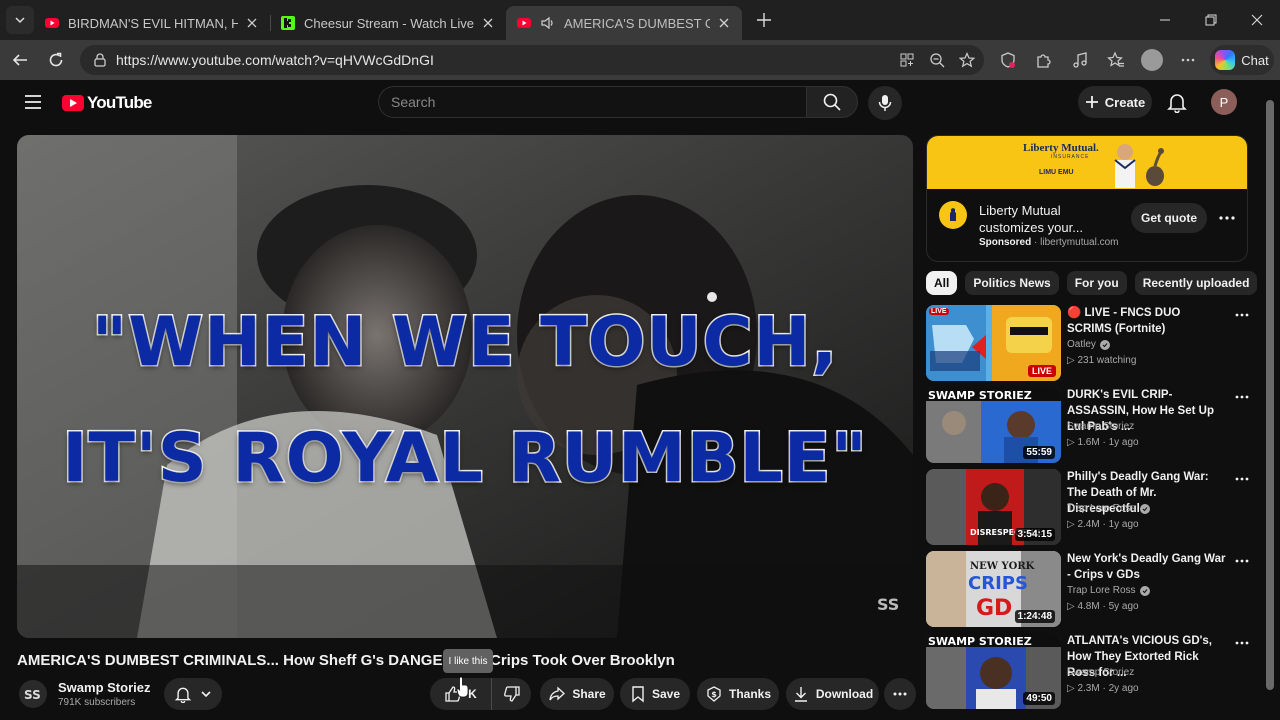 The image size is (1280, 720). What do you see at coordinates (1012, 283) in the screenshot?
I see `chip-politics-news: Politics News` at bounding box center [1012, 283].